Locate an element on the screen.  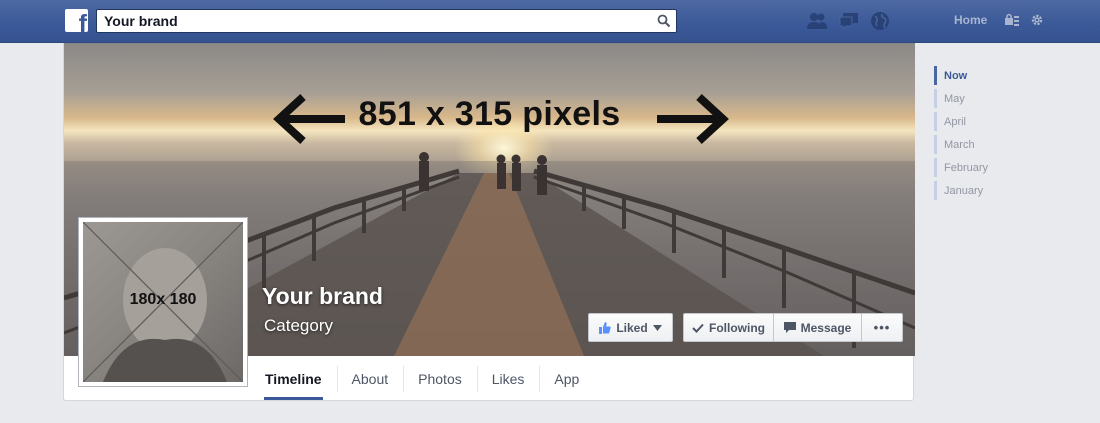
search-box is located at coordinates (386, 21).